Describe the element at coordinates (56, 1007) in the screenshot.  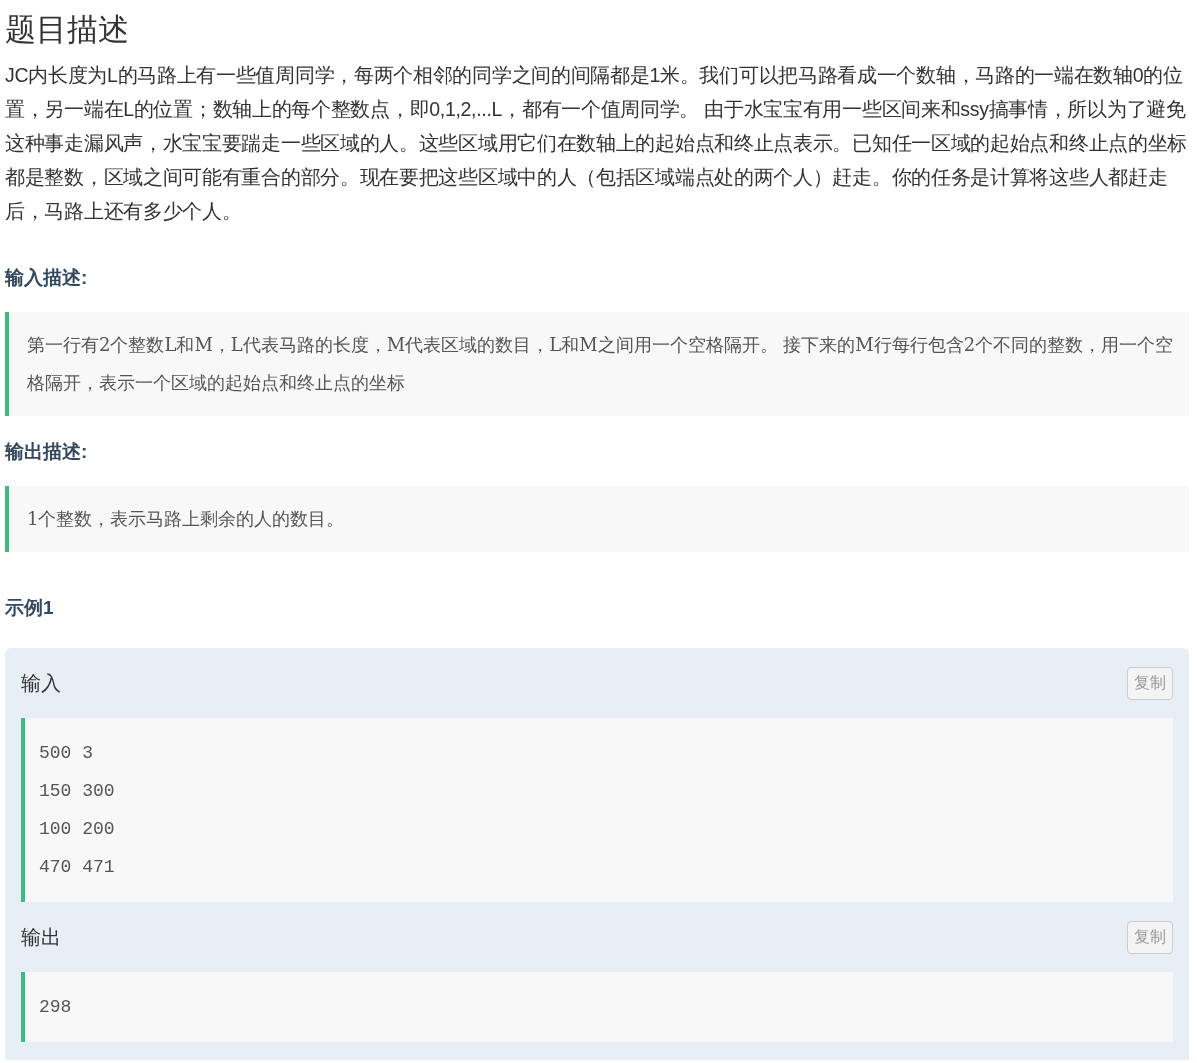
I see `code-line: 298` at that location.